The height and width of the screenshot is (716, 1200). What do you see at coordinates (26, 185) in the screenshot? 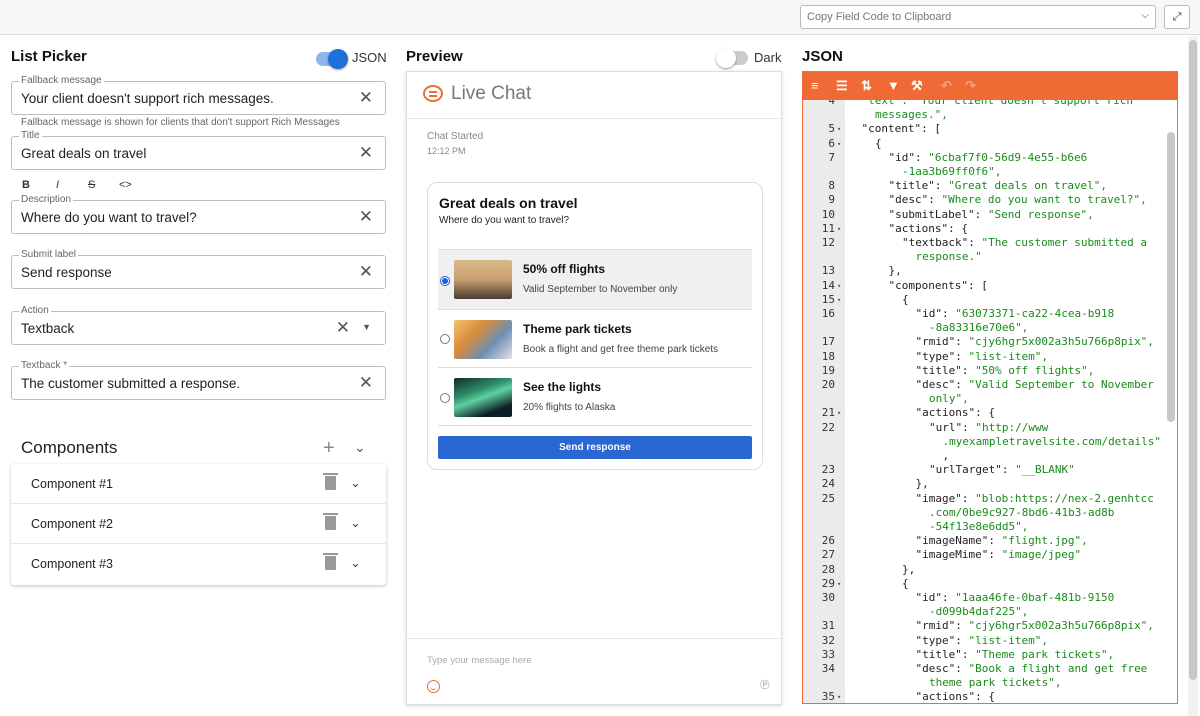
I see `bold-button: B` at bounding box center [26, 185].